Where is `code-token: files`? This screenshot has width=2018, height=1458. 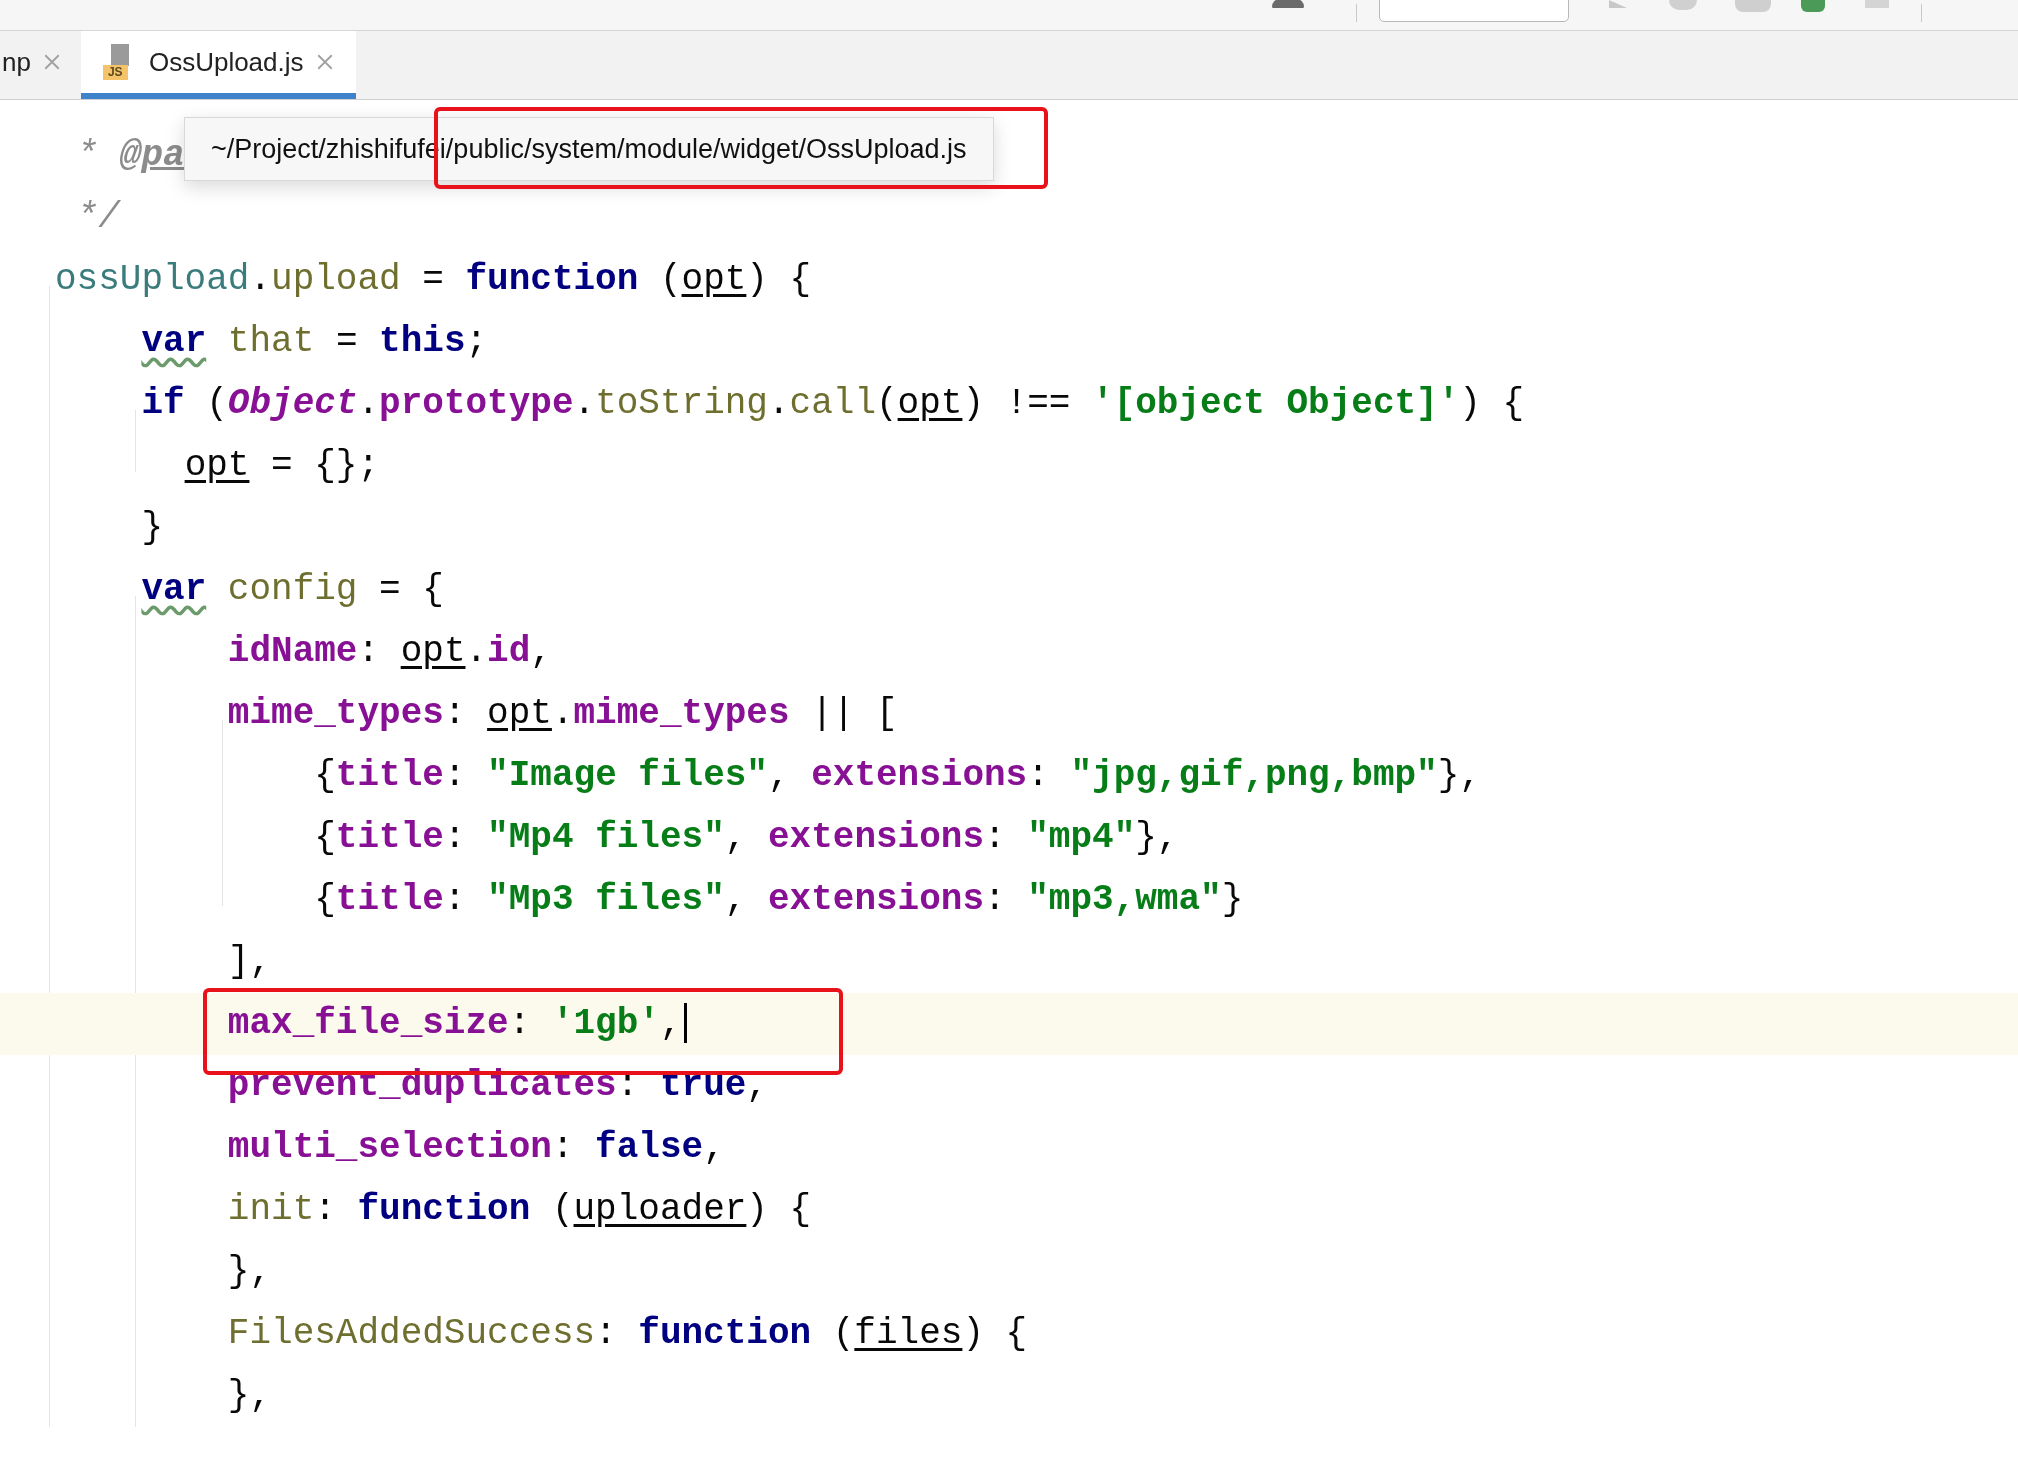
code-token: files is located at coordinates (908, 1333).